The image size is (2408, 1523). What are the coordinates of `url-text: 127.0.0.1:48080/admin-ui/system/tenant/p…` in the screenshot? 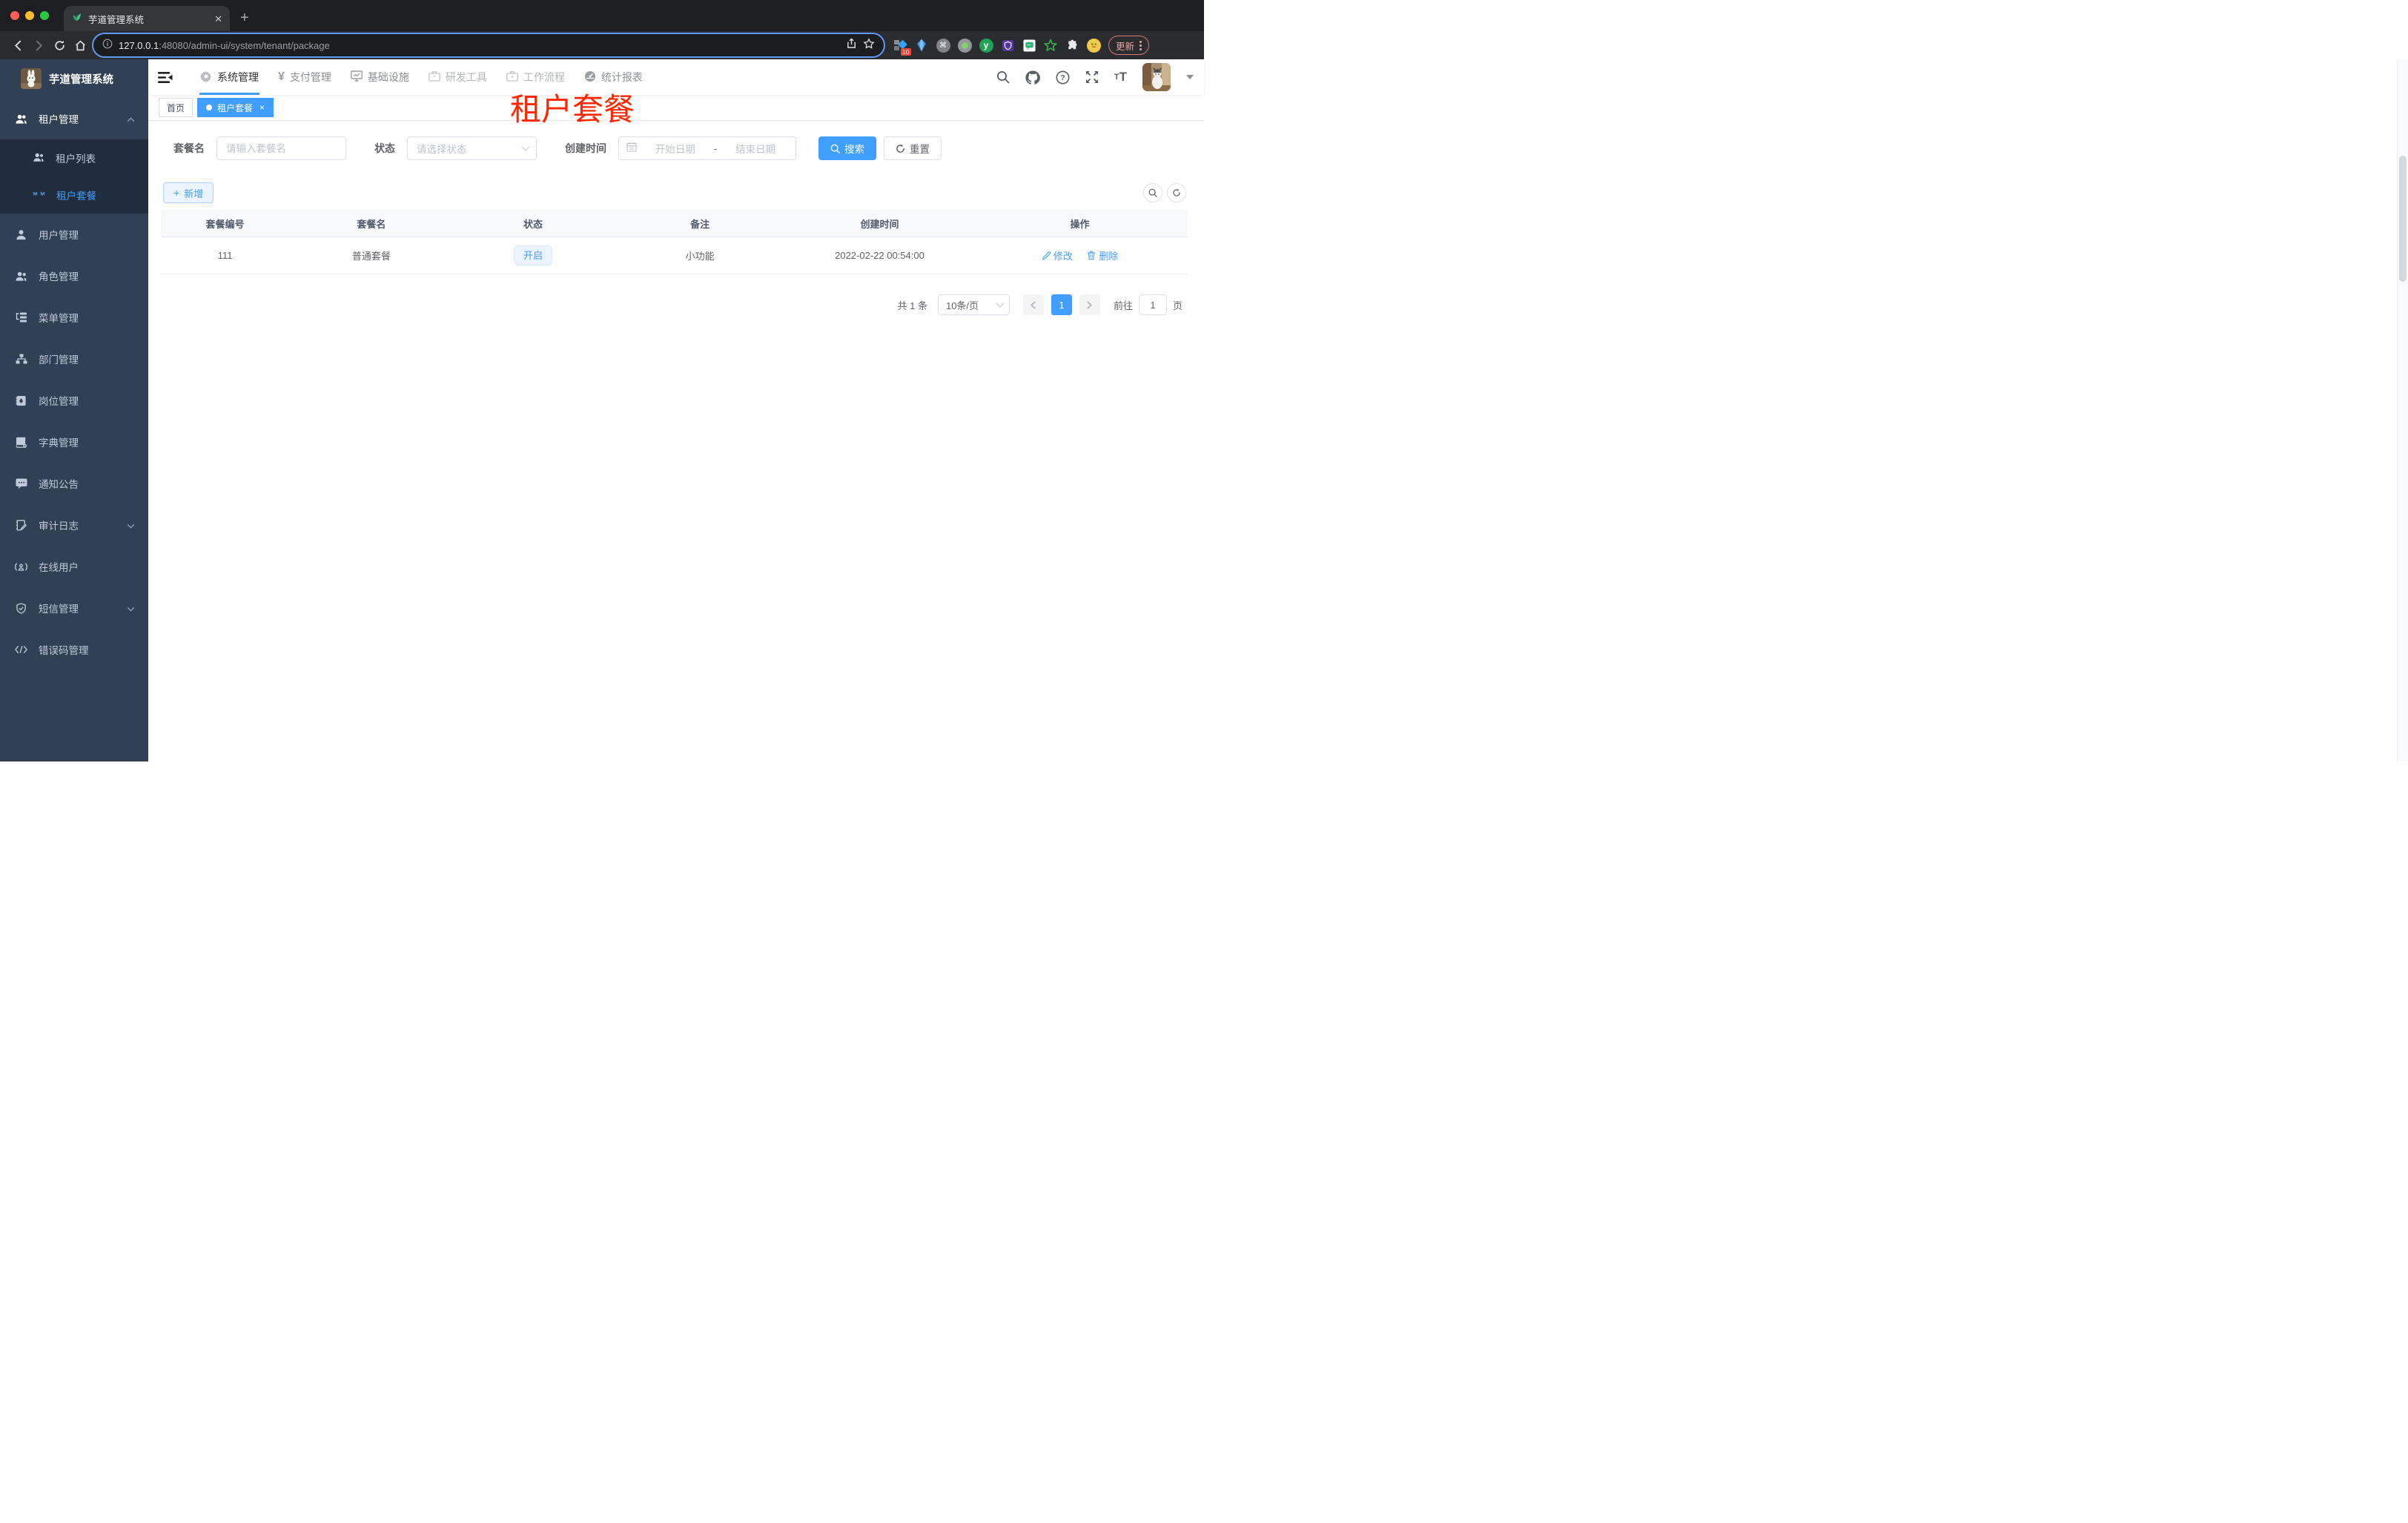 It's located at (479, 45).